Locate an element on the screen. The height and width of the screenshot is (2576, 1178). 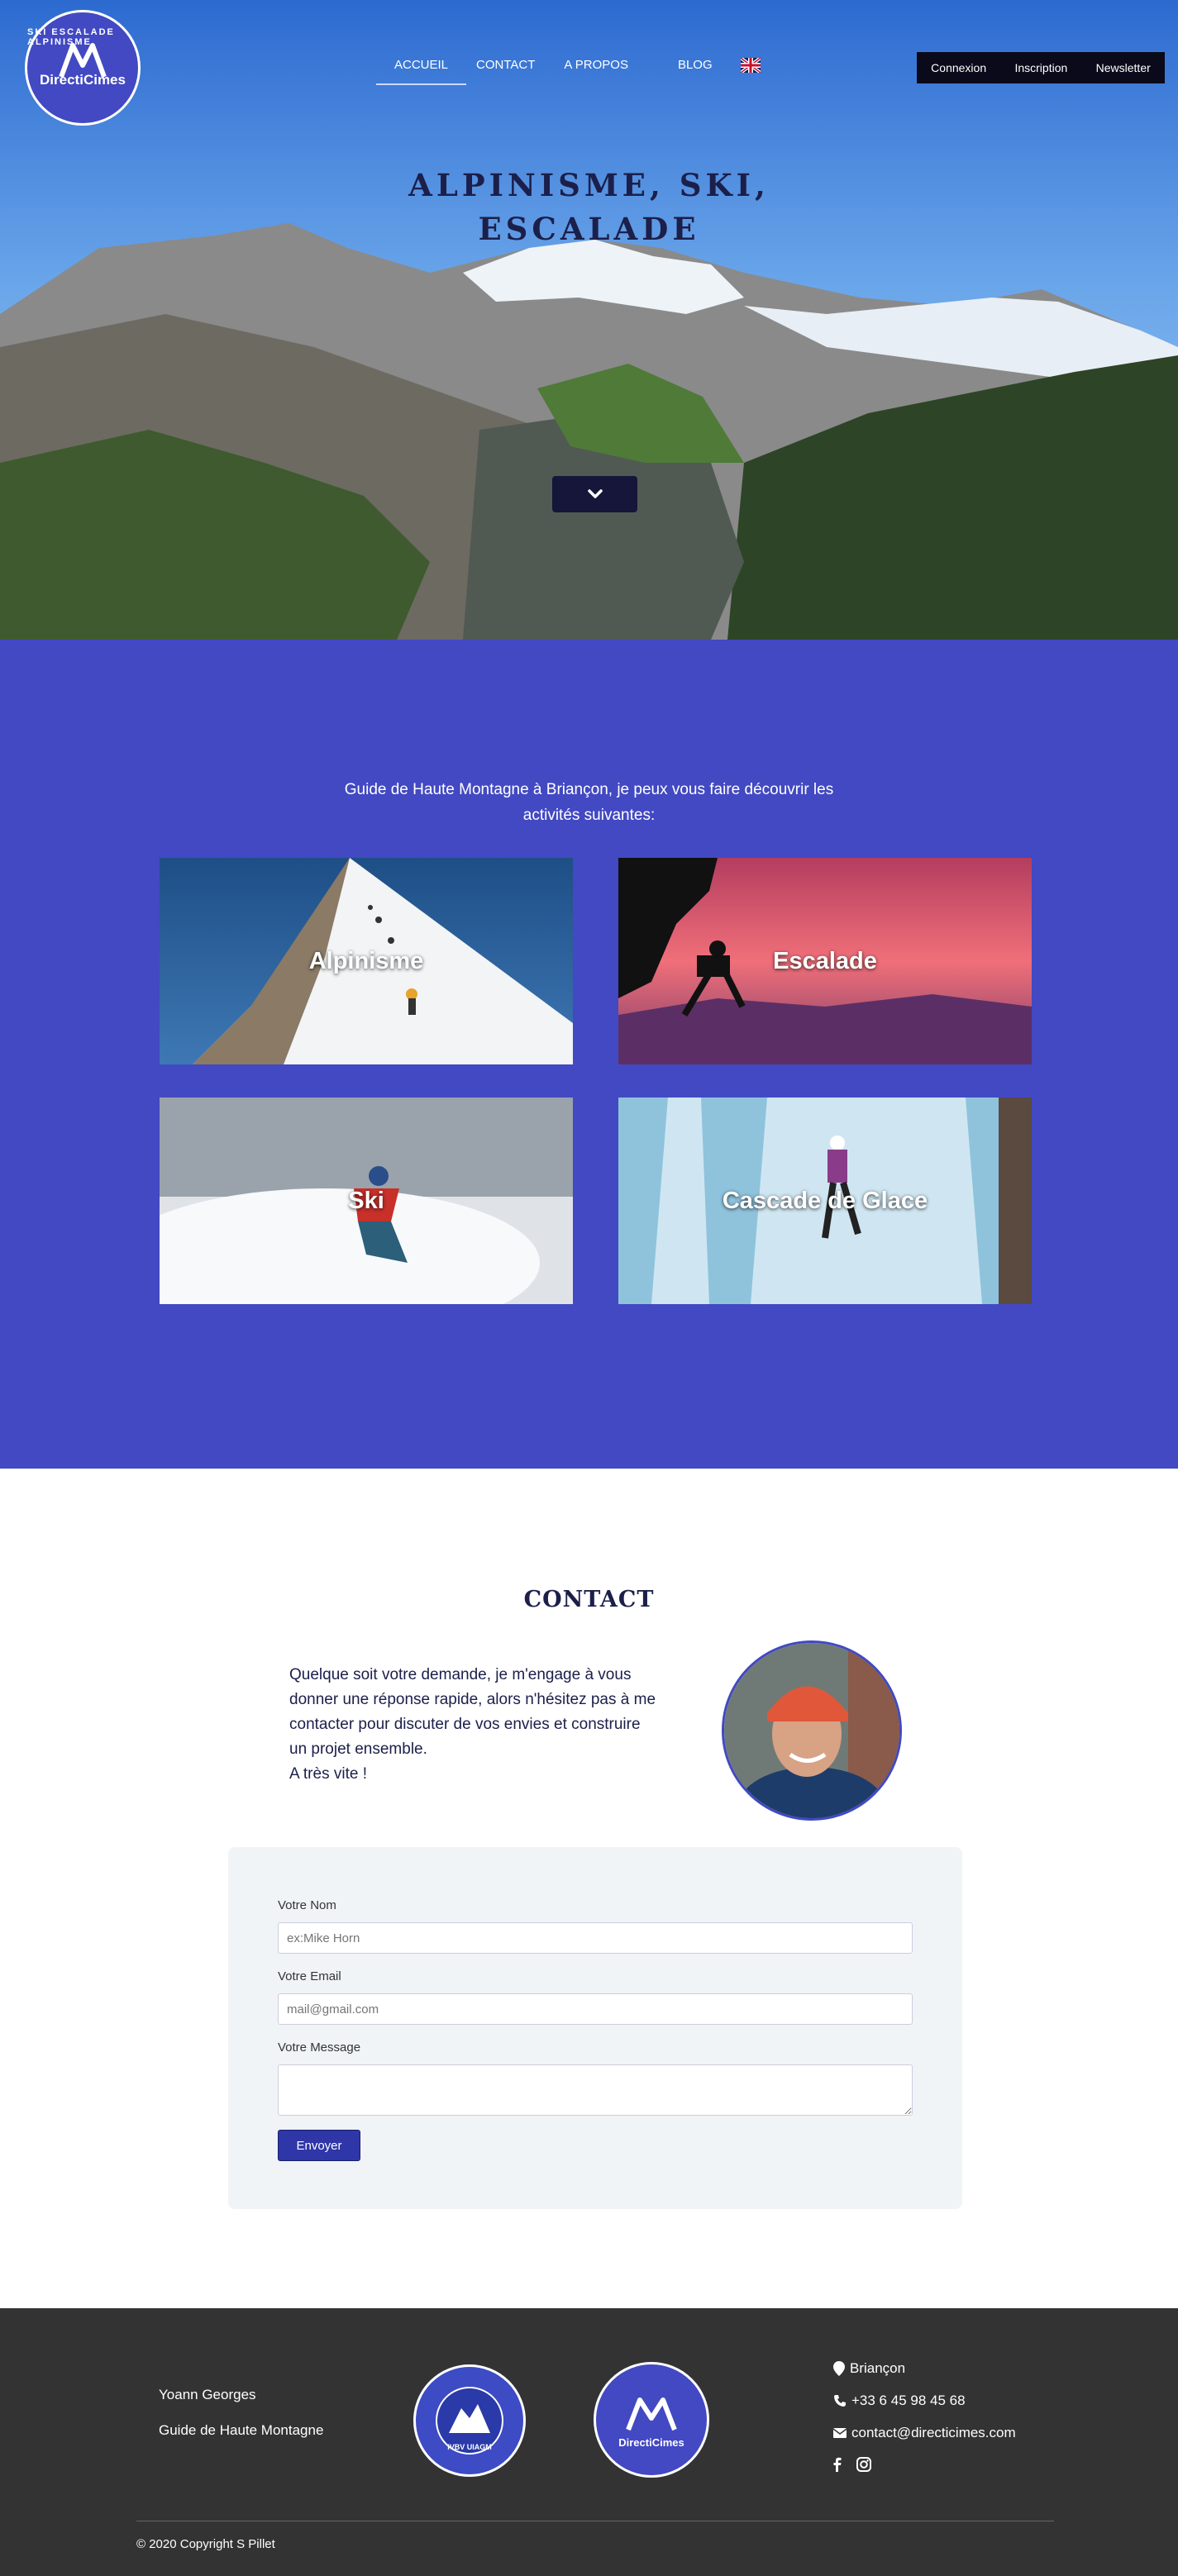
scroll-down-button is located at coordinates (594, 494).